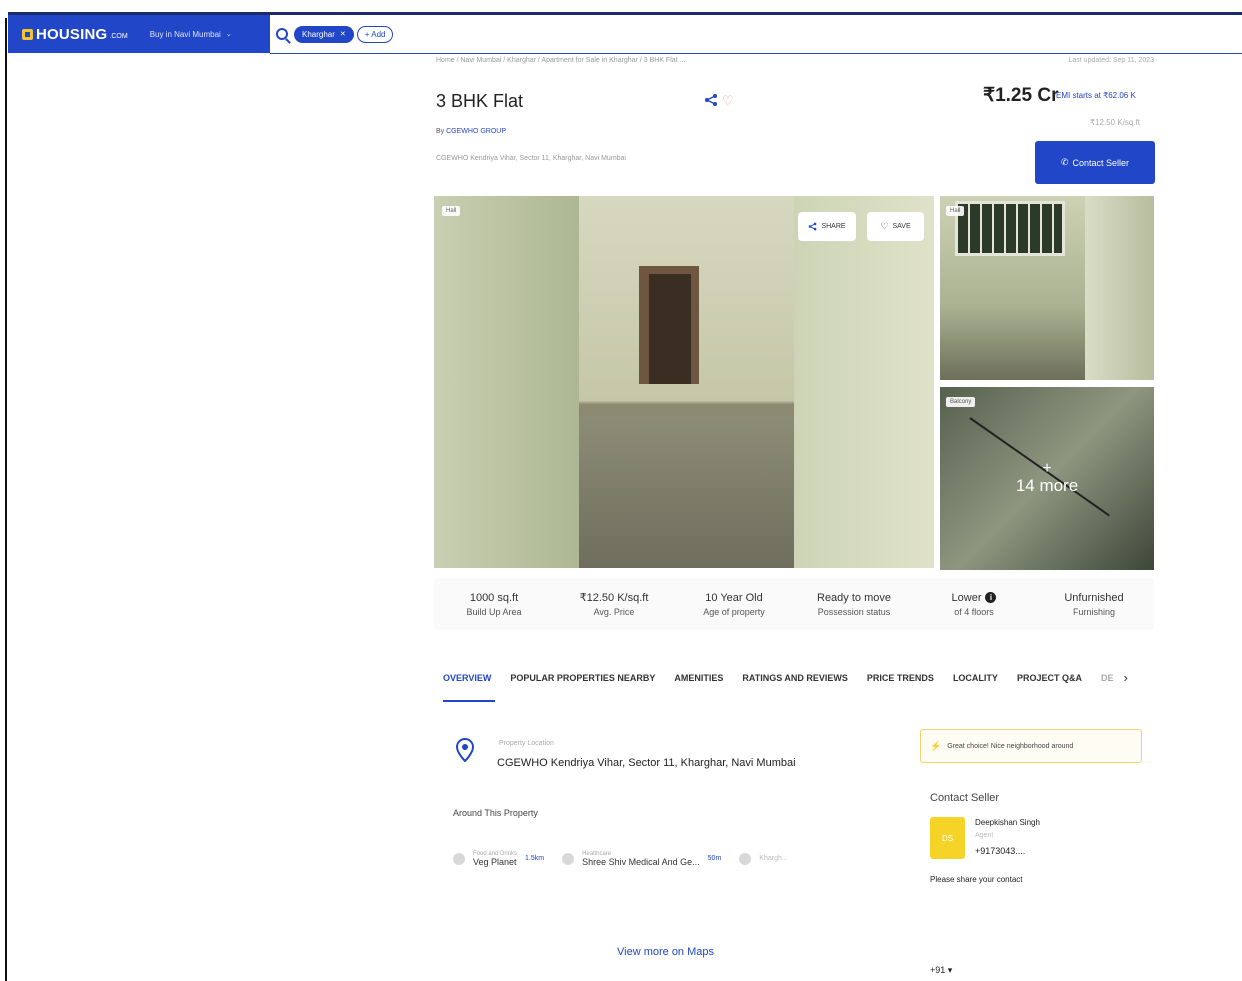 The image size is (1242, 981). I want to click on photo-window, so click(1010, 228).